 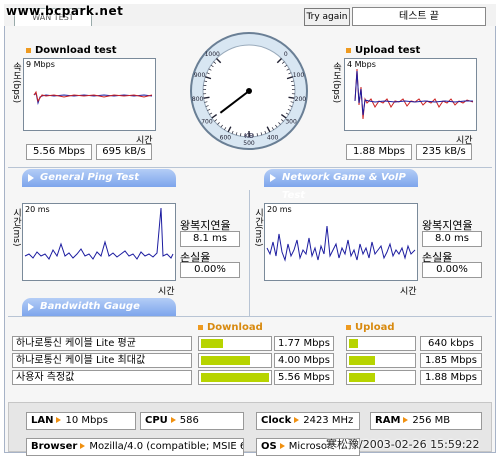 What do you see at coordinates (419, 16) in the screenshot?
I see `status-text: 테스트 끝` at bounding box center [419, 16].